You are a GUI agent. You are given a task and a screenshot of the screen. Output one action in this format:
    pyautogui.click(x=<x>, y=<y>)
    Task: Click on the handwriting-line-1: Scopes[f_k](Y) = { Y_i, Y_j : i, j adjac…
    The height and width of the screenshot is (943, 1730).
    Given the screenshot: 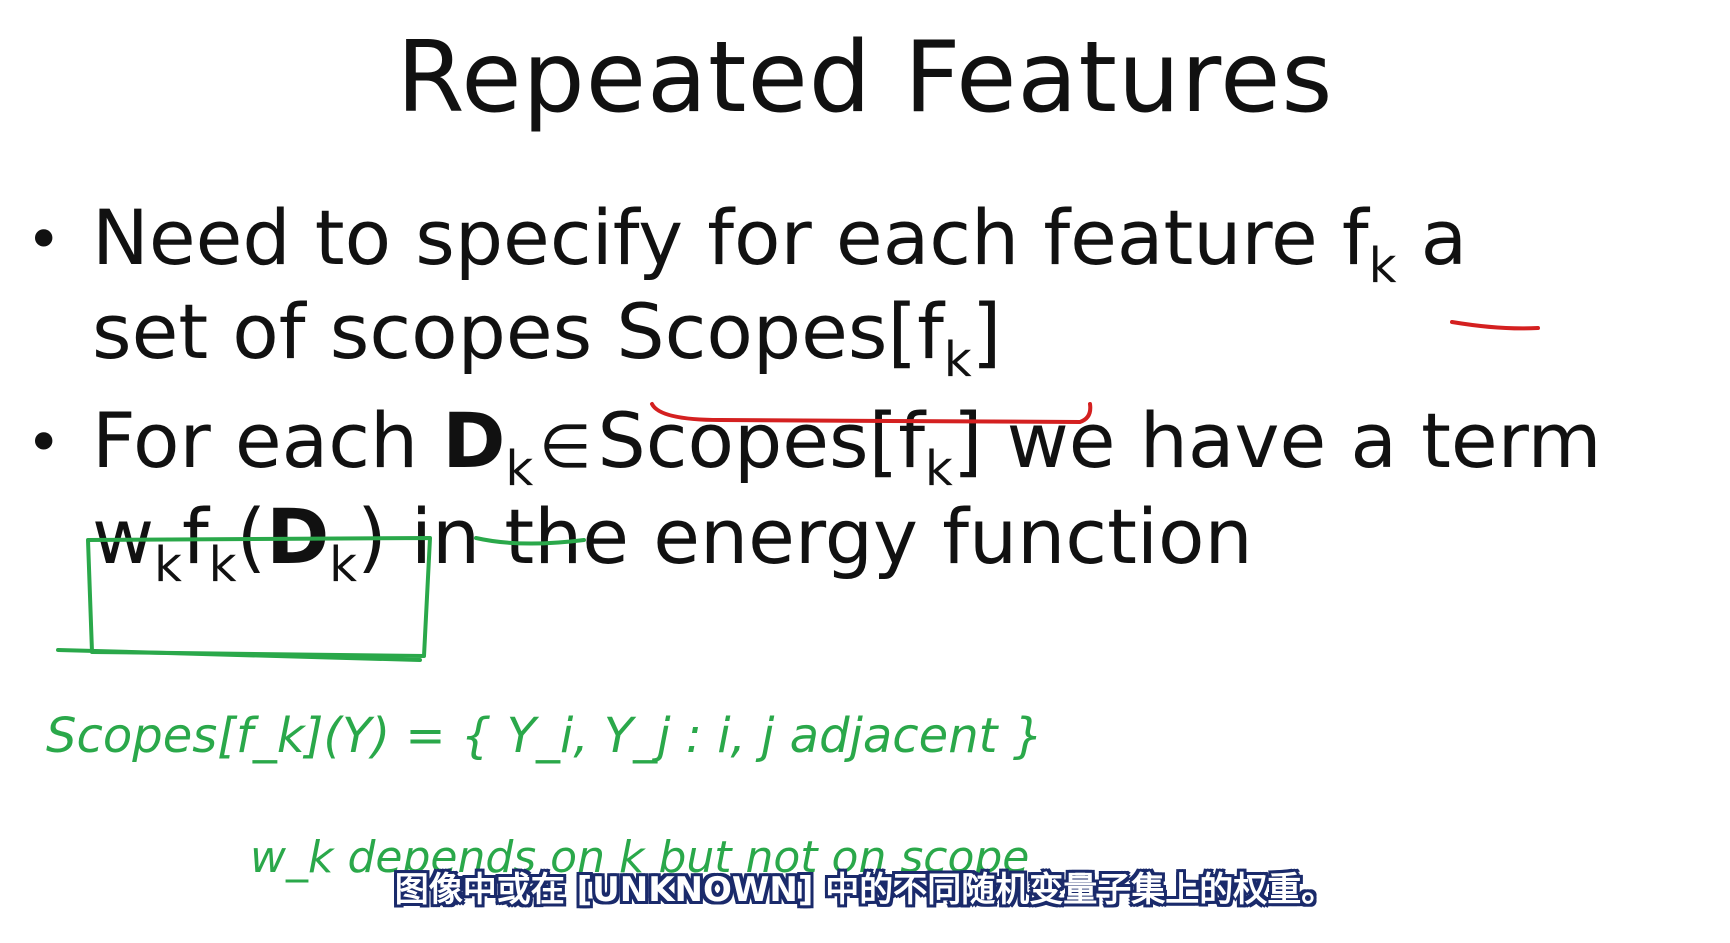 What is the action you would take?
    pyautogui.click(x=544, y=736)
    